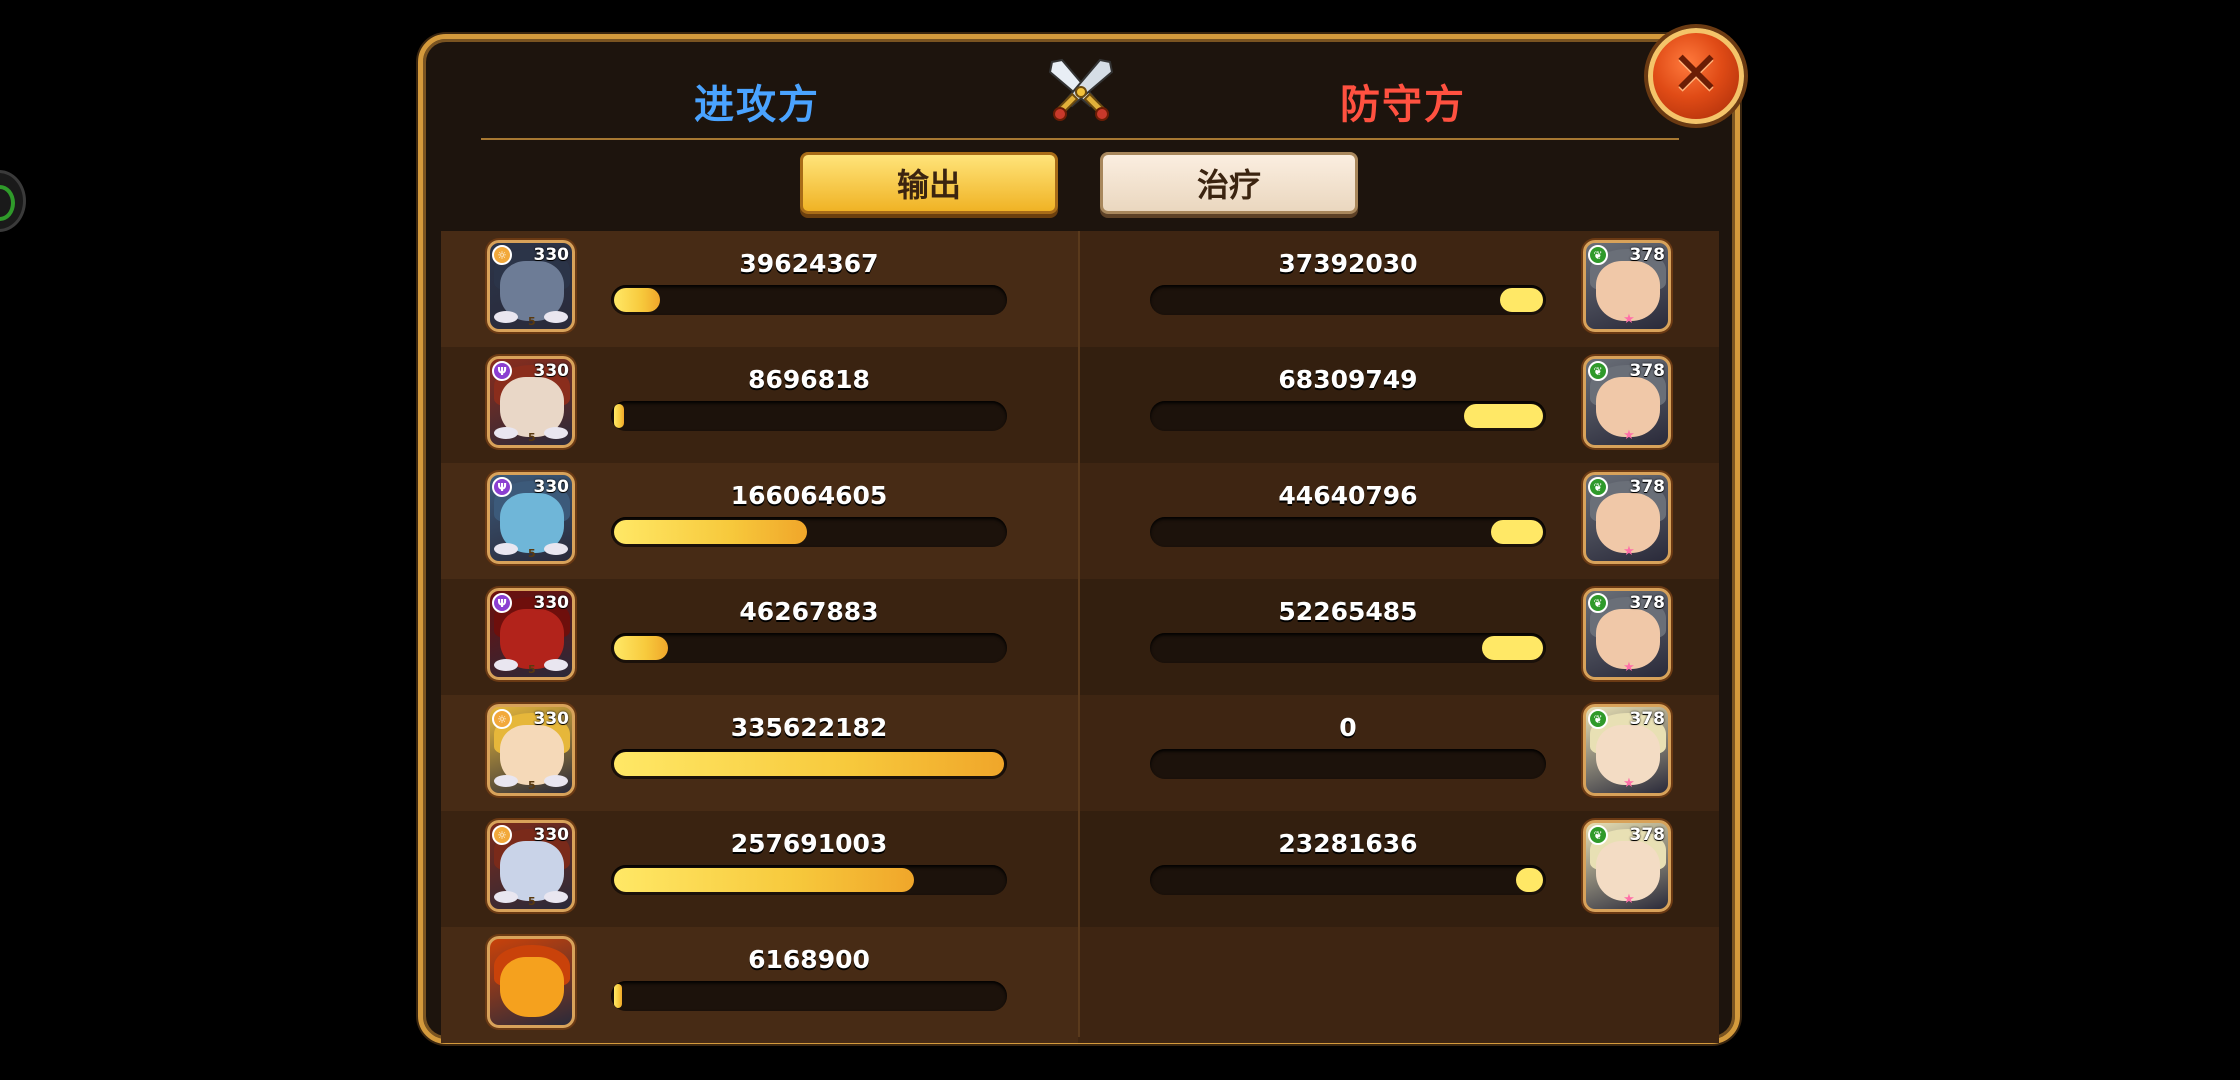  Describe the element at coordinates (1403, 105) in the screenshot. I see `defender-title: 防守方` at that location.